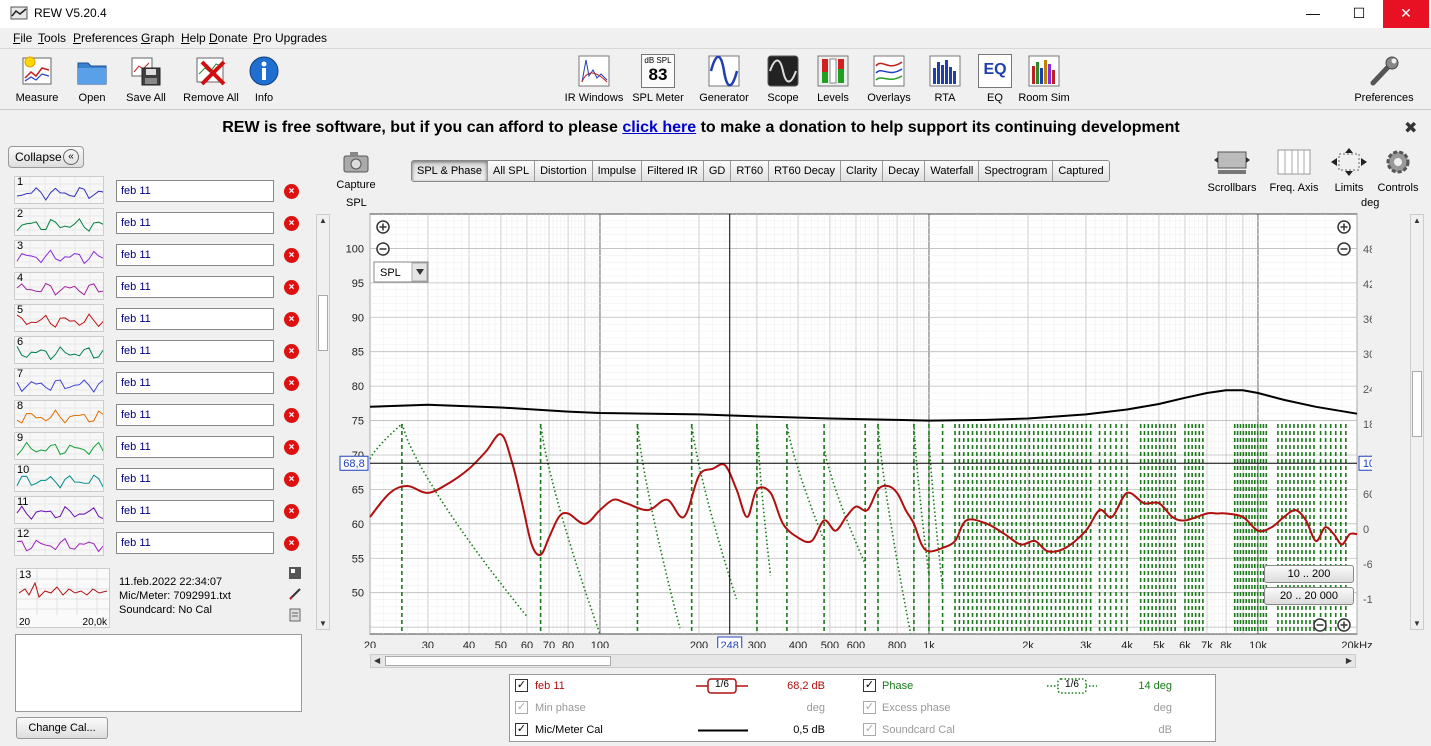 Image resolution: width=1431 pixels, height=746 pixels. I want to click on save-all-button: Save All, so click(146, 79).